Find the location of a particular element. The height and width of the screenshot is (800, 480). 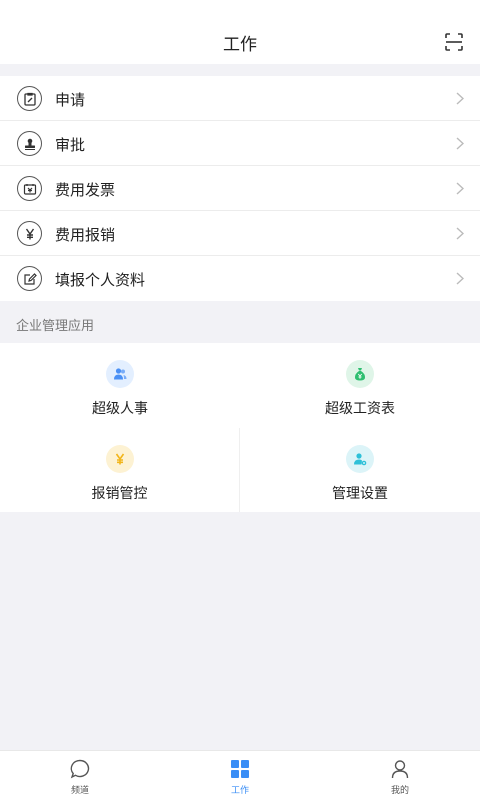

yen-icon is located at coordinates (29, 233).